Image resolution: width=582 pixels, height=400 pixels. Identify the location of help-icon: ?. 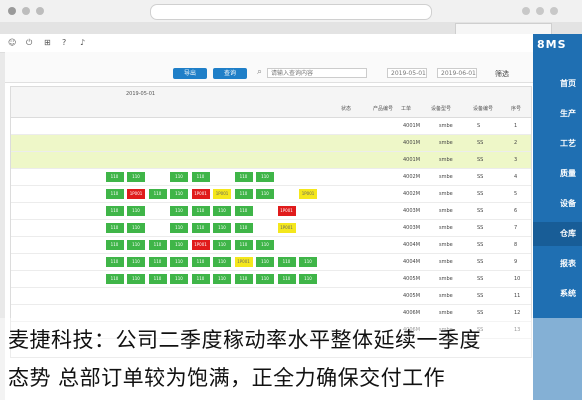
(64, 42).